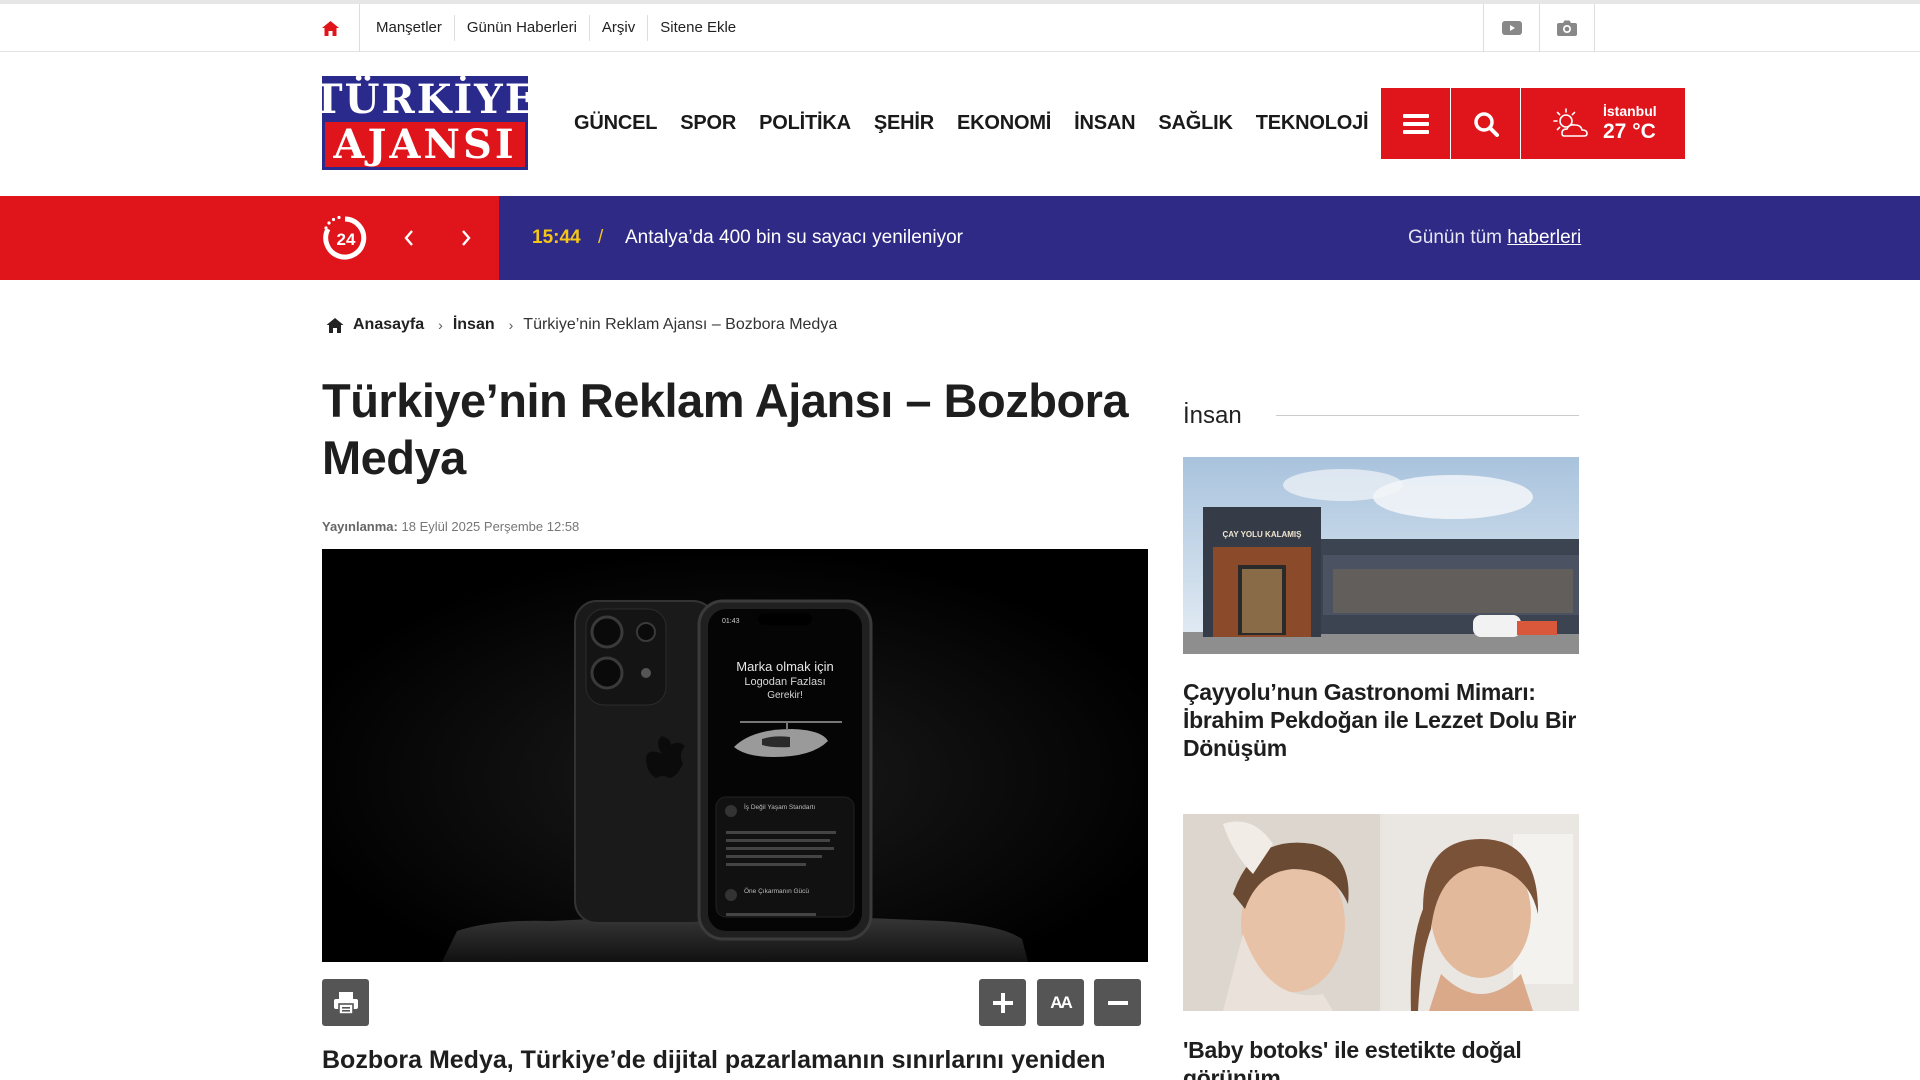  What do you see at coordinates (341, 28) in the screenshot?
I see `home-link` at bounding box center [341, 28].